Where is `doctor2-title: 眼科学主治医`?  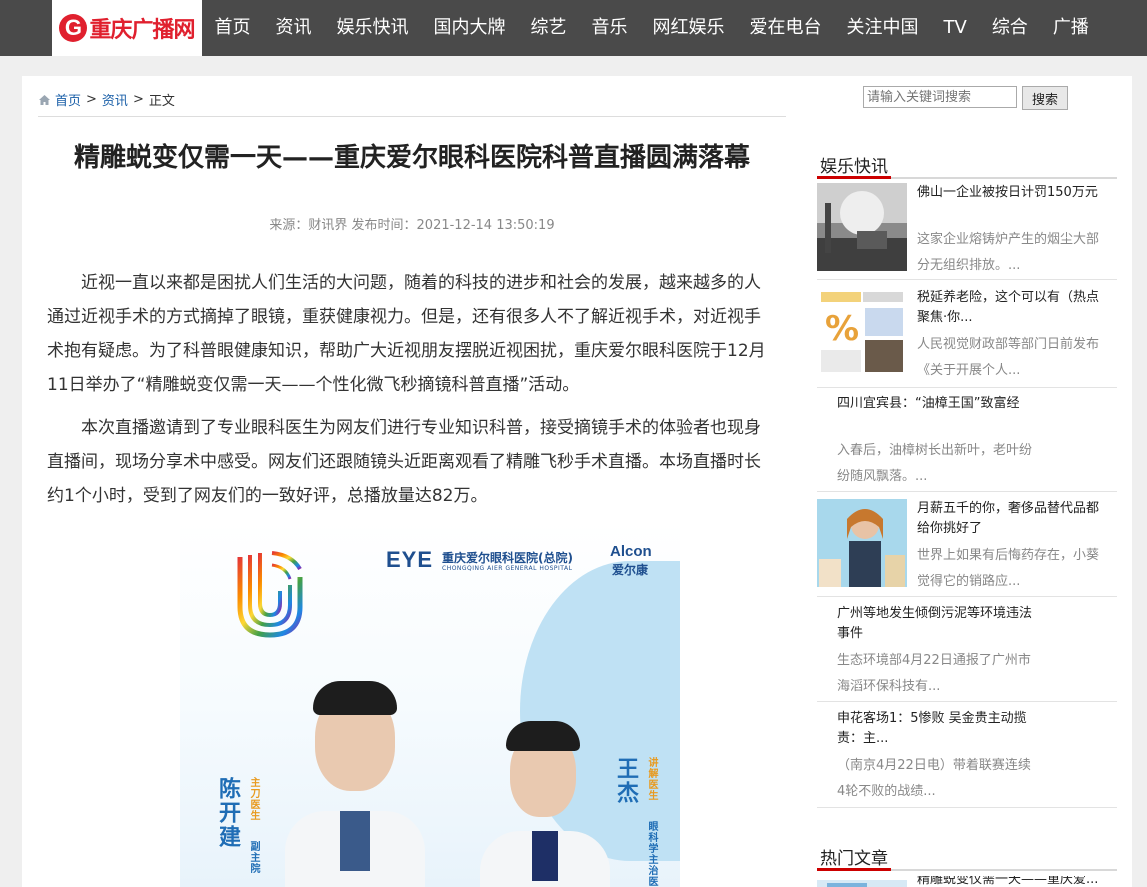
doctor2-title: 眼科学主治医 is located at coordinates (651, 854).